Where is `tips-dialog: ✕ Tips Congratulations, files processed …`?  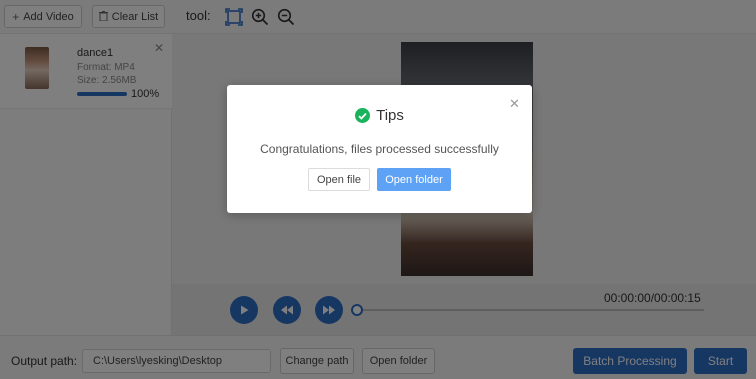 tips-dialog: ✕ Tips Congratulations, files processed … is located at coordinates (379, 149).